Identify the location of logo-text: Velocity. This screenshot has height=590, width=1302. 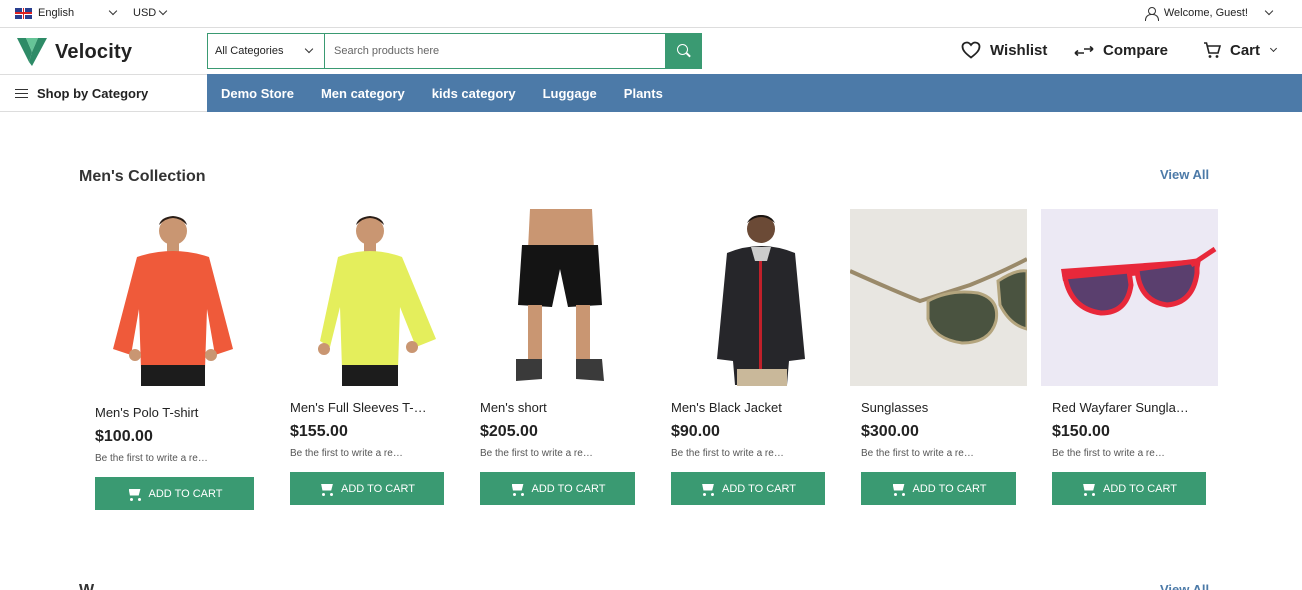
(94, 51).